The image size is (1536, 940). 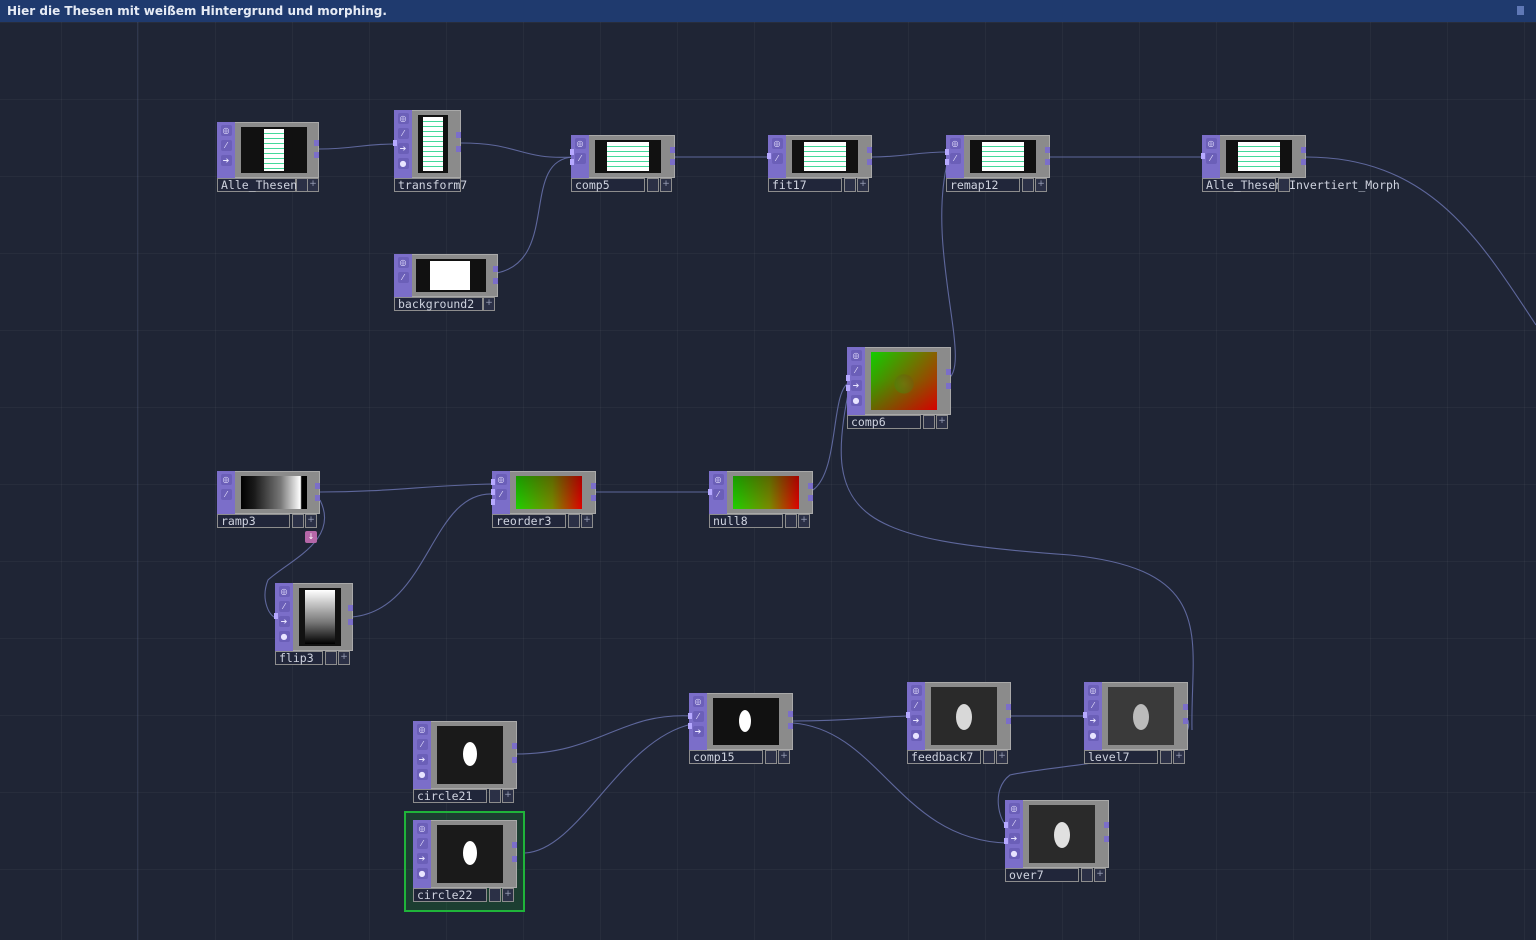 What do you see at coordinates (944, 757) in the screenshot?
I see `node-label: feedback7` at bounding box center [944, 757].